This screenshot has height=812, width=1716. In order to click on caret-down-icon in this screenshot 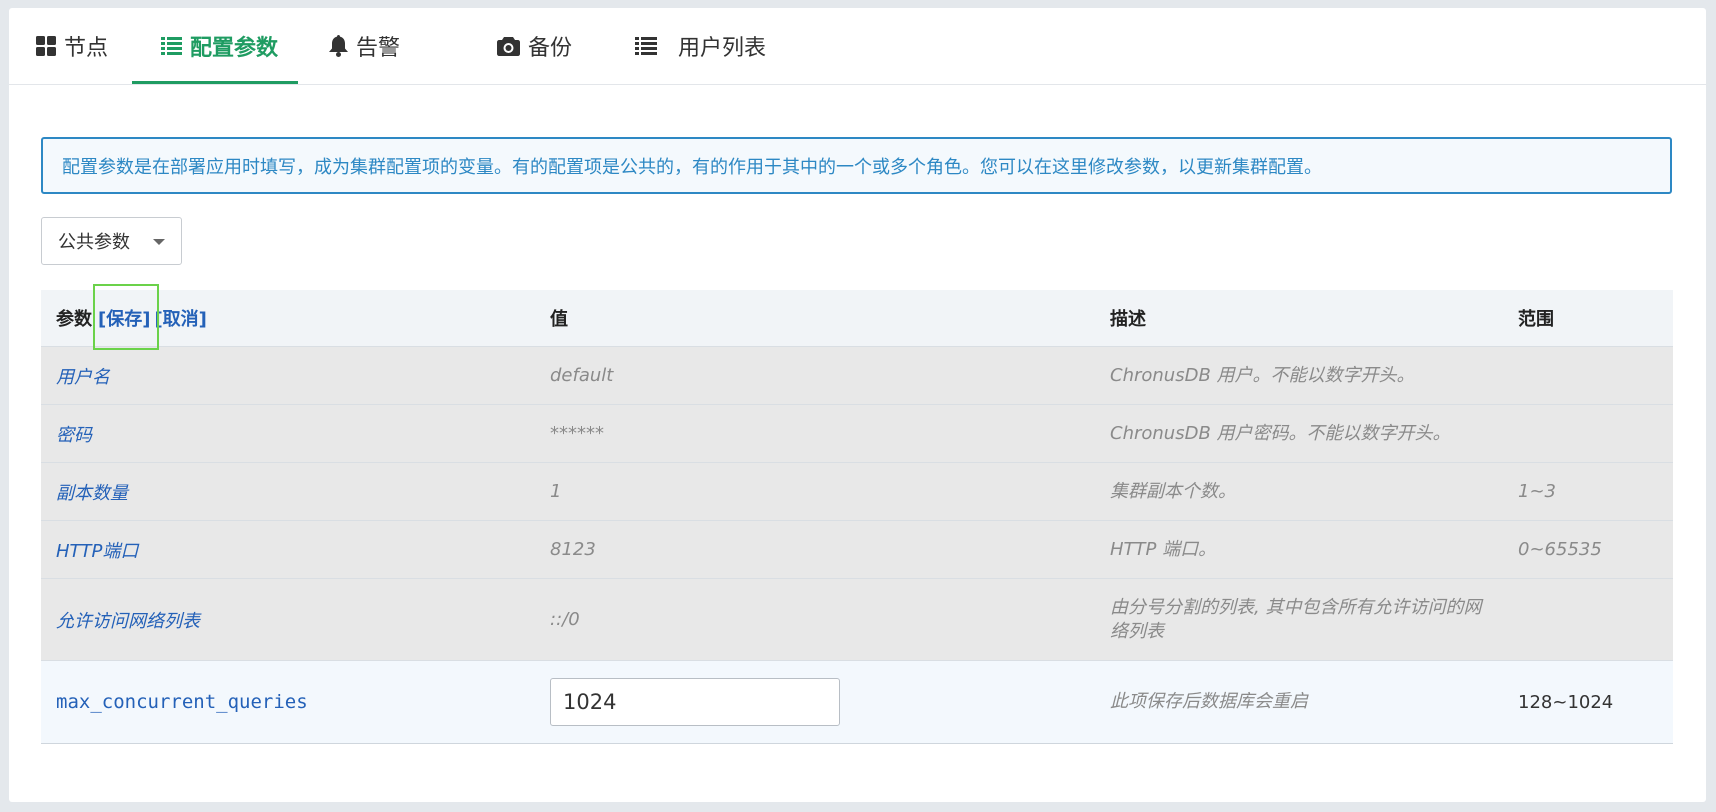, I will do `click(159, 242)`.